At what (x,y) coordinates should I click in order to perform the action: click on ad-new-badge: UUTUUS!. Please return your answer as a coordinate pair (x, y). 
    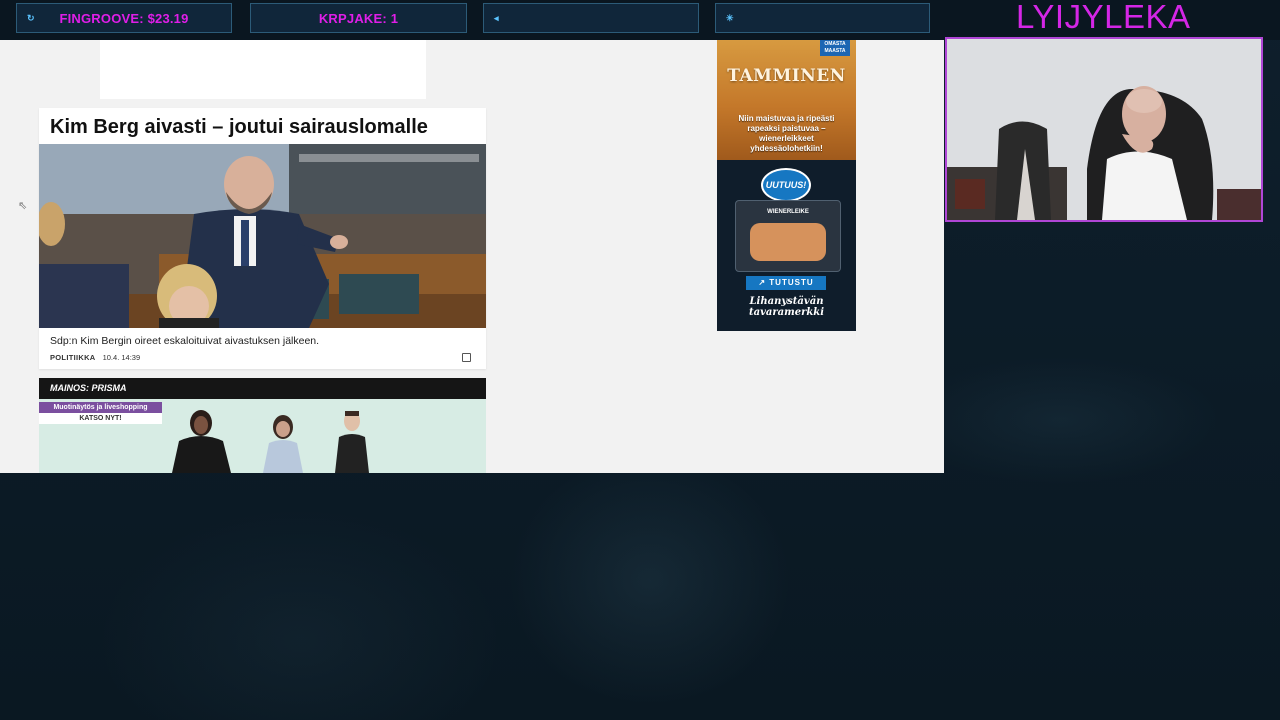
    Looking at the image, I should click on (786, 185).